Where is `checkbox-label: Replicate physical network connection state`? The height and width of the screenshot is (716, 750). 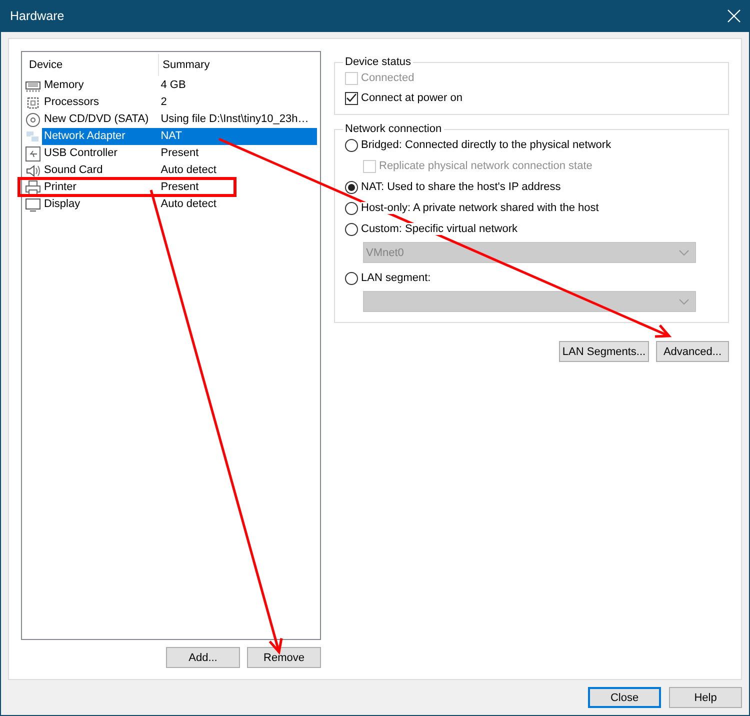
checkbox-label: Replicate physical network connection state is located at coordinates (485, 166).